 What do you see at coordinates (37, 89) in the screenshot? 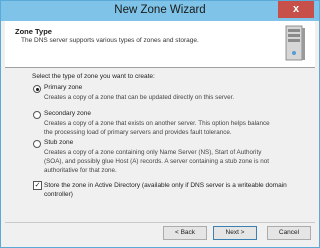
I see `primary-zone-radio` at bounding box center [37, 89].